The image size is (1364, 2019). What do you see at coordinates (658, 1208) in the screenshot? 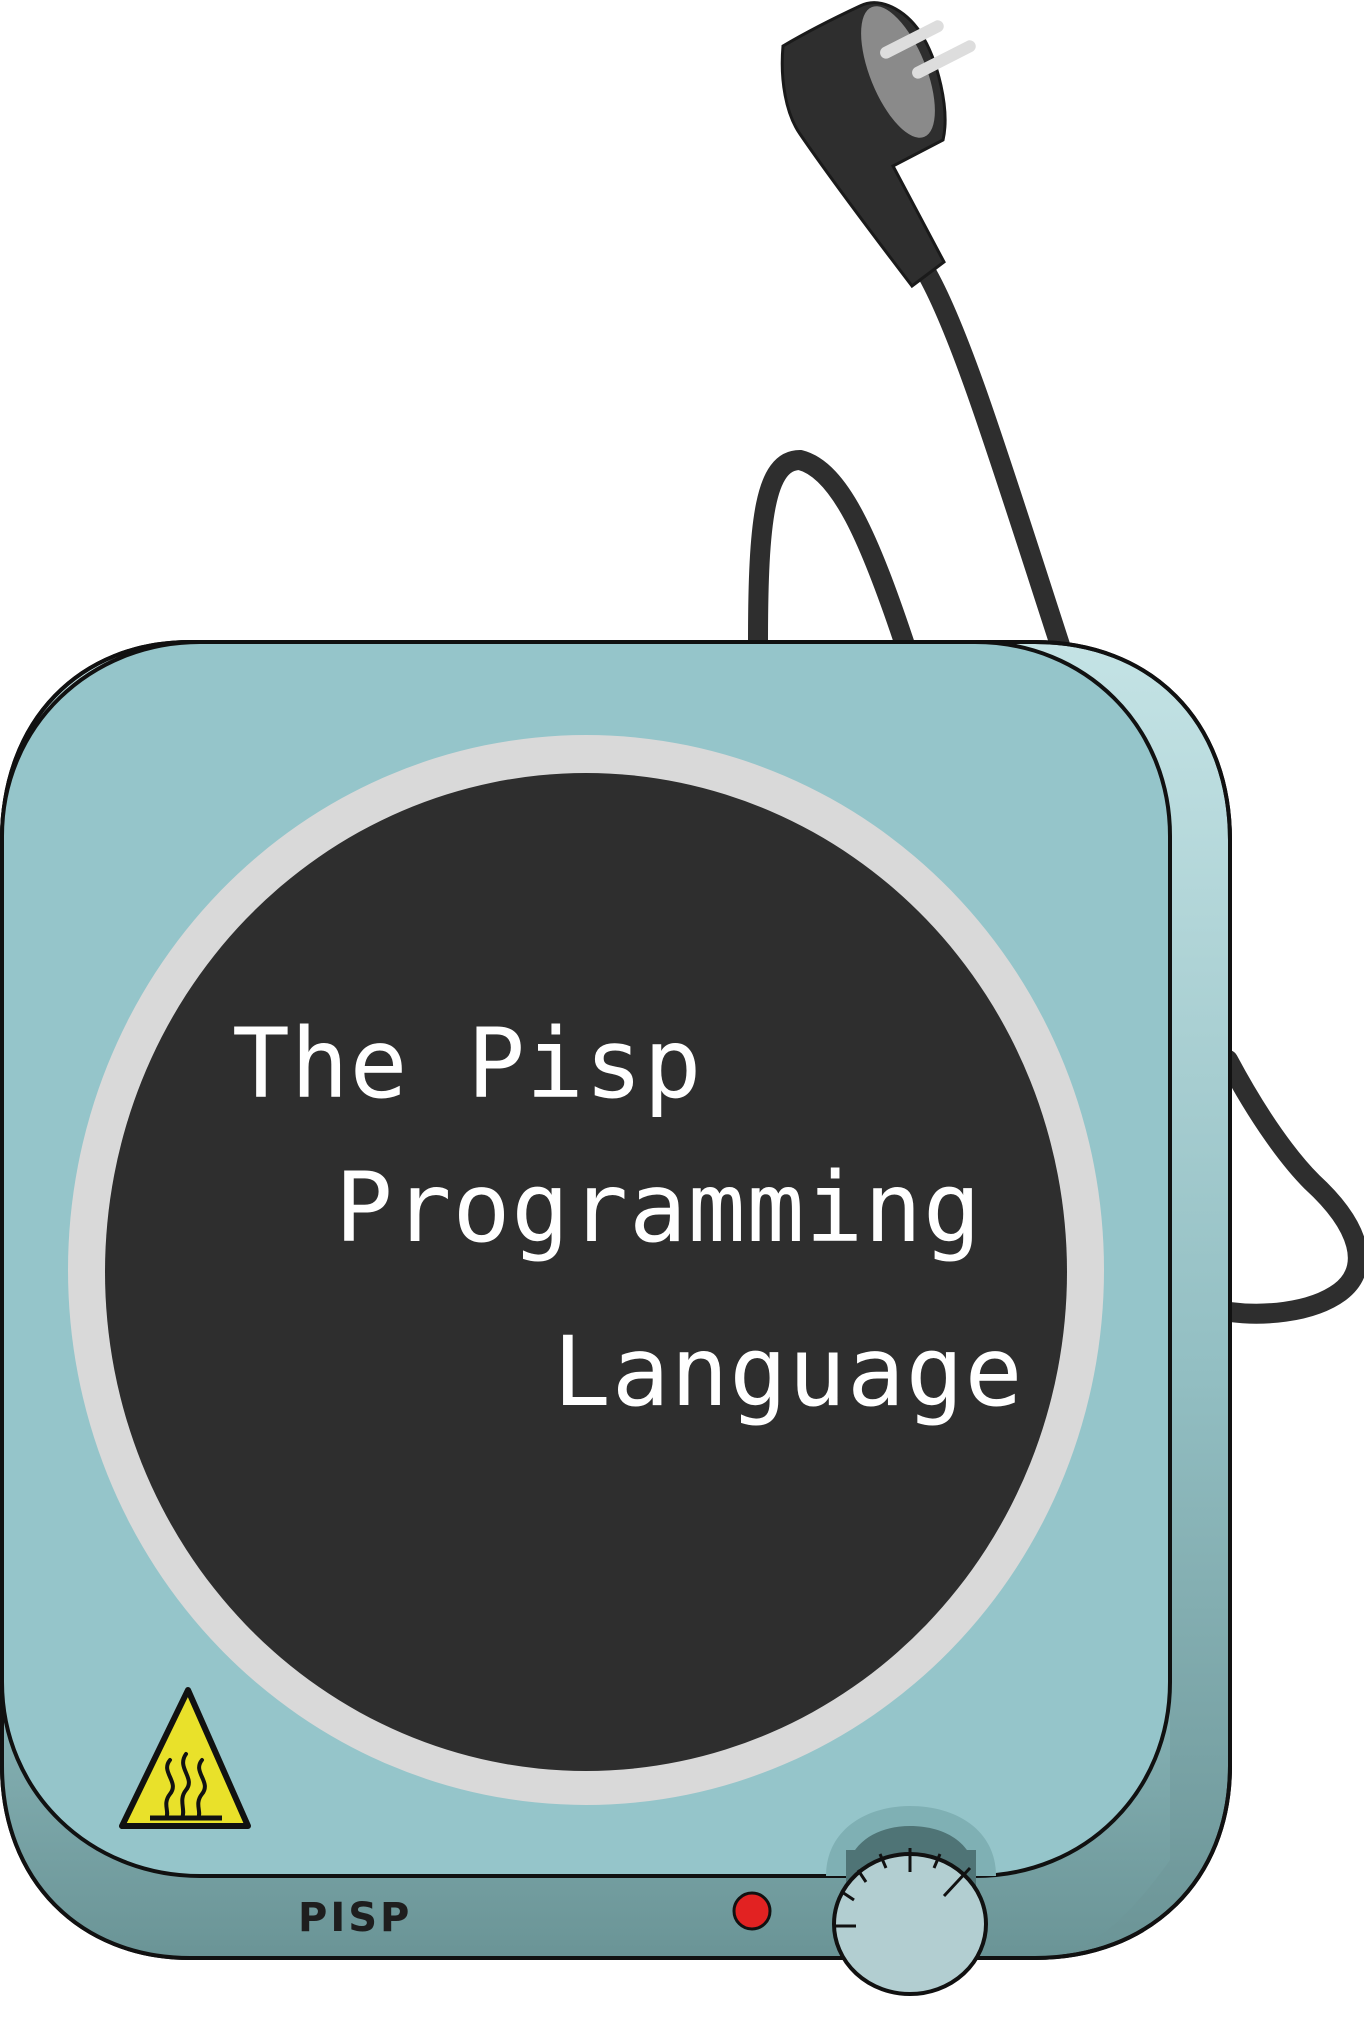
I see `title-line-2: Programming` at bounding box center [658, 1208].